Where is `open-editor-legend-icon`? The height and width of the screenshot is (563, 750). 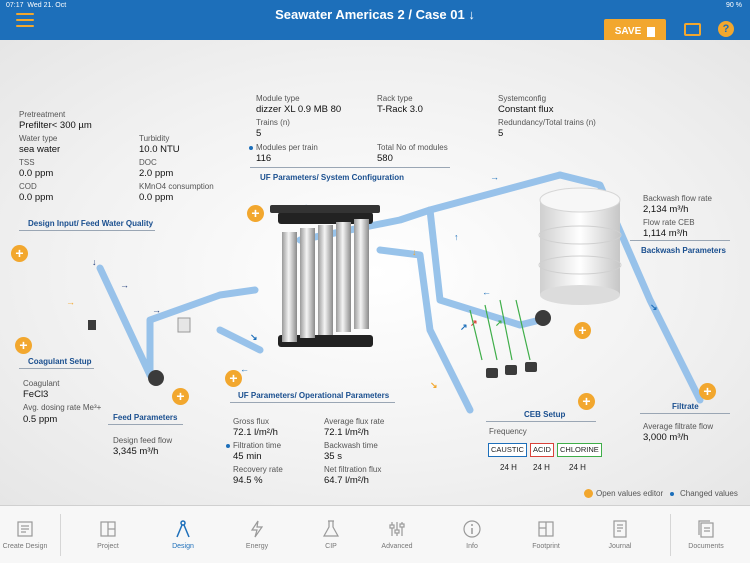 open-editor-legend-icon is located at coordinates (588, 493).